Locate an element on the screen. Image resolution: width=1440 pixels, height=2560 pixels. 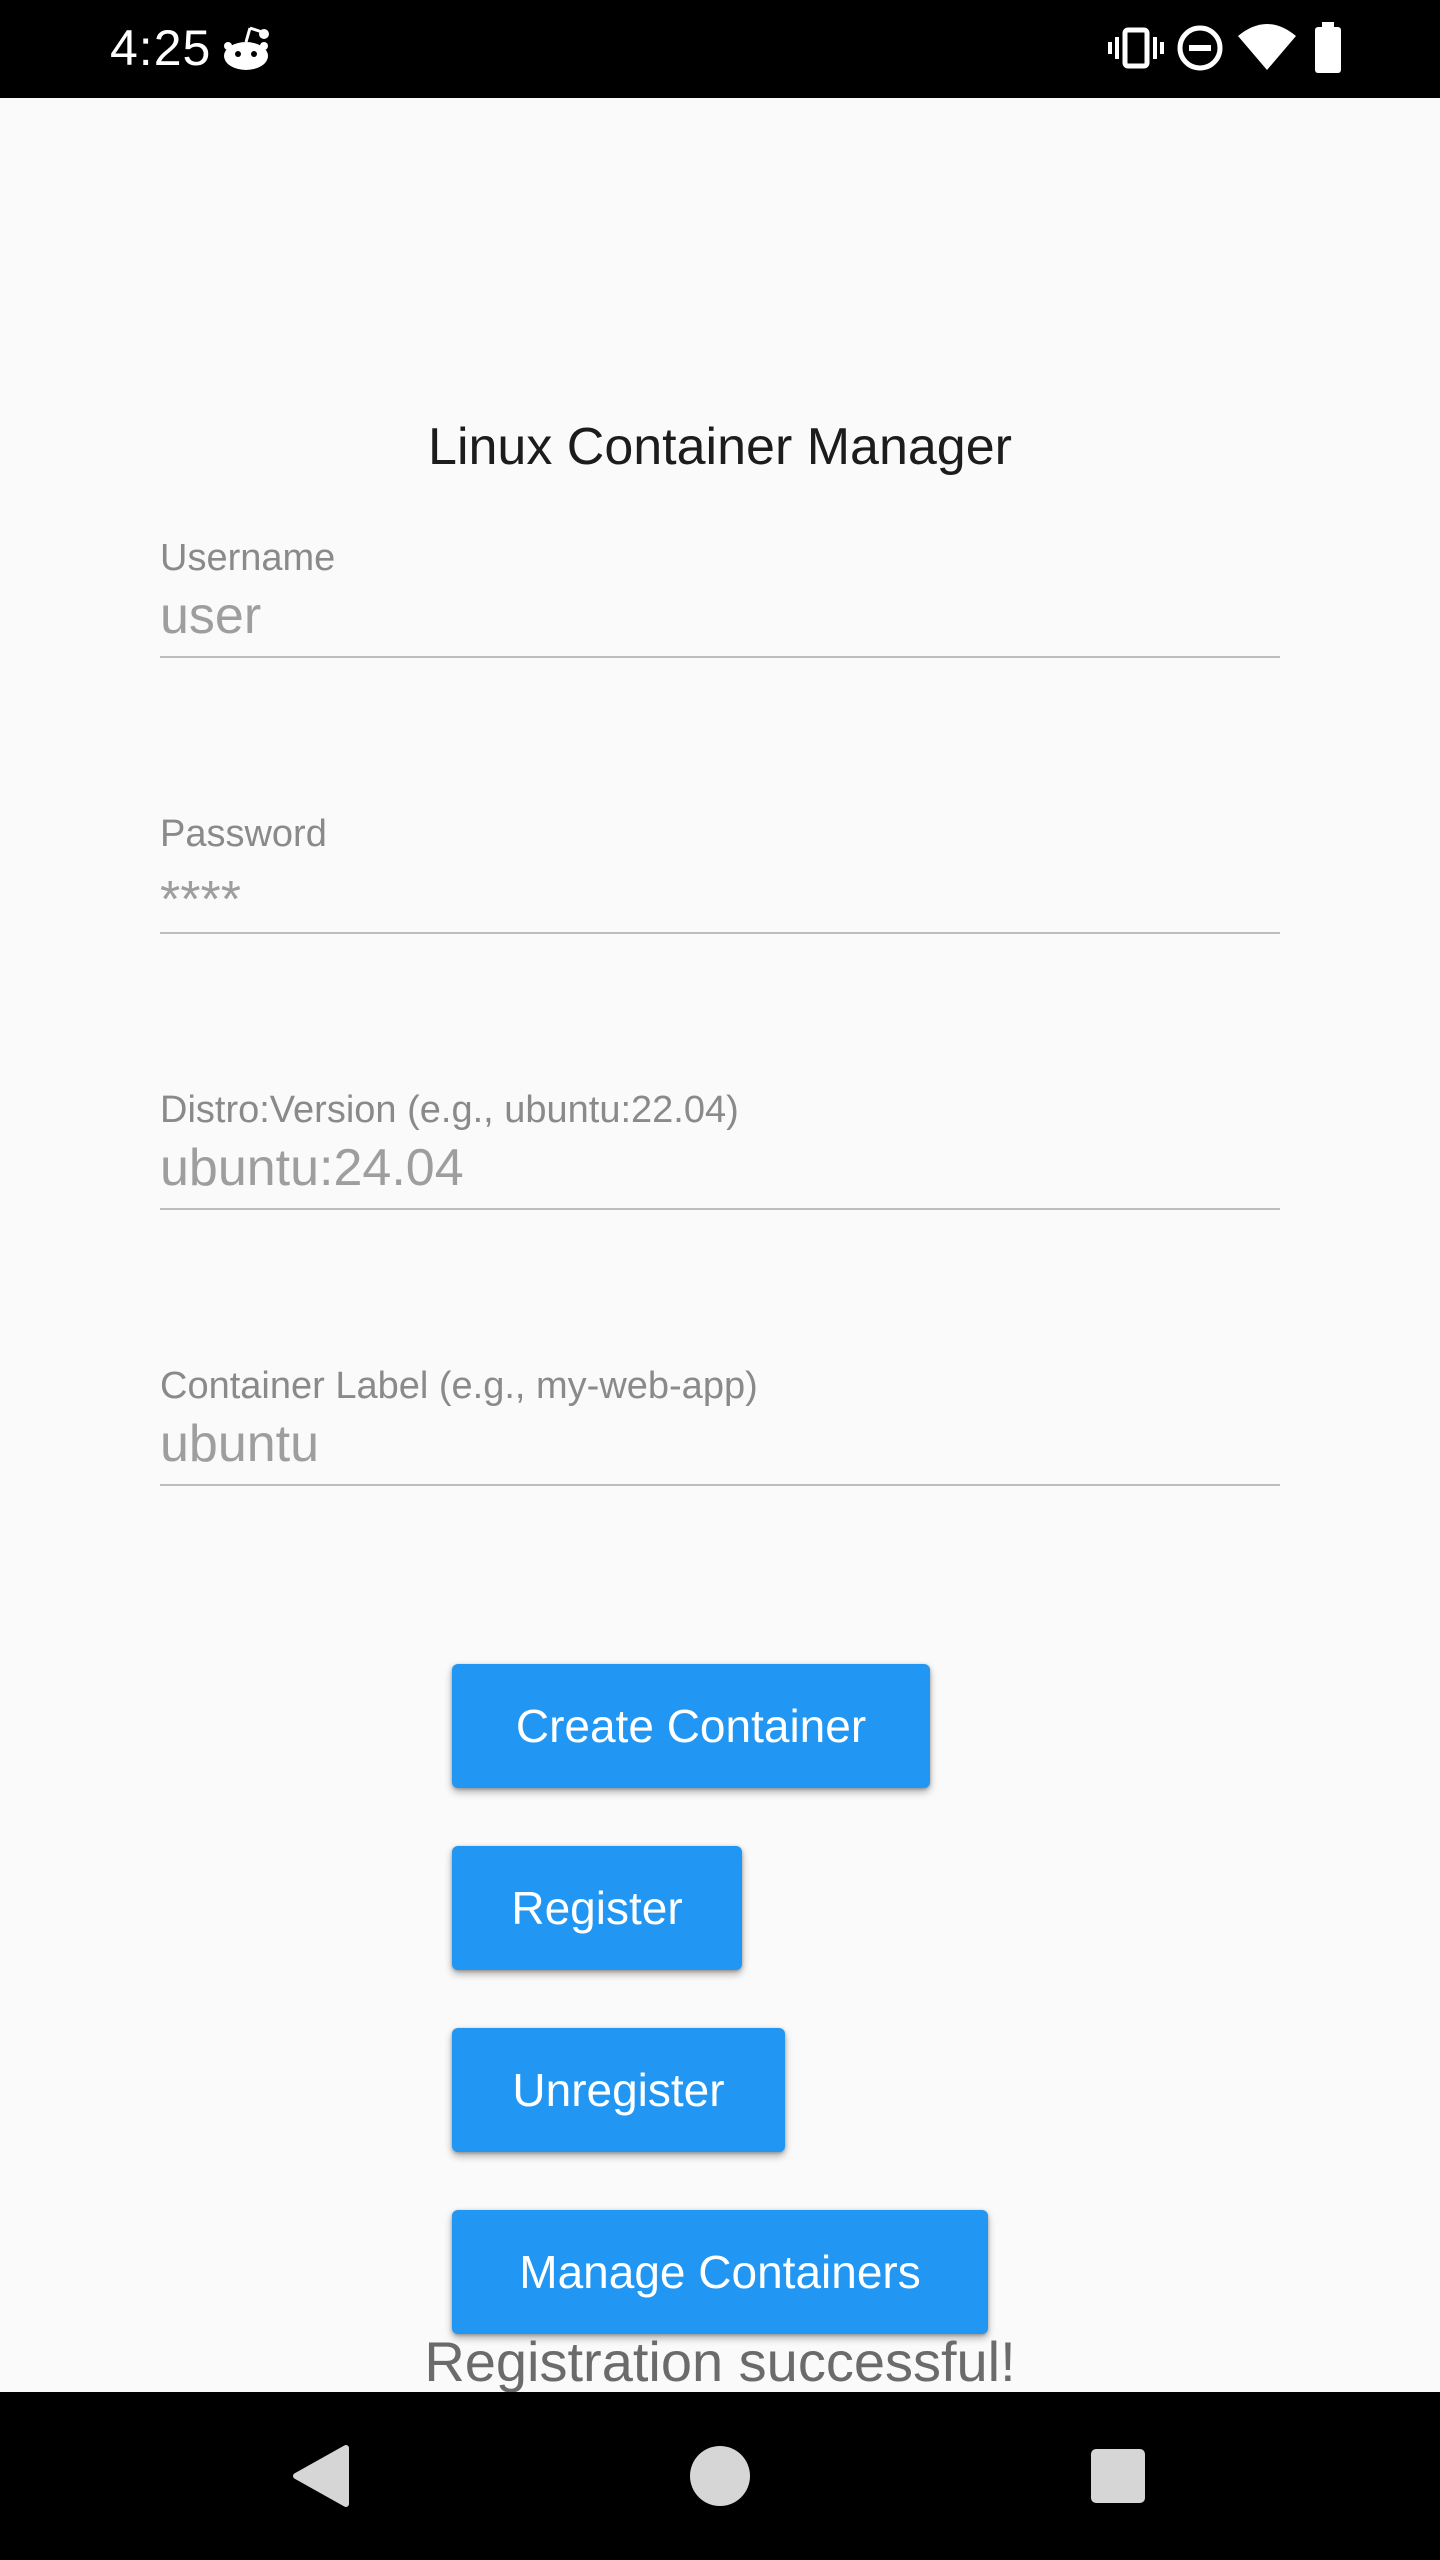
navigation-bar is located at coordinates (720, 2476).